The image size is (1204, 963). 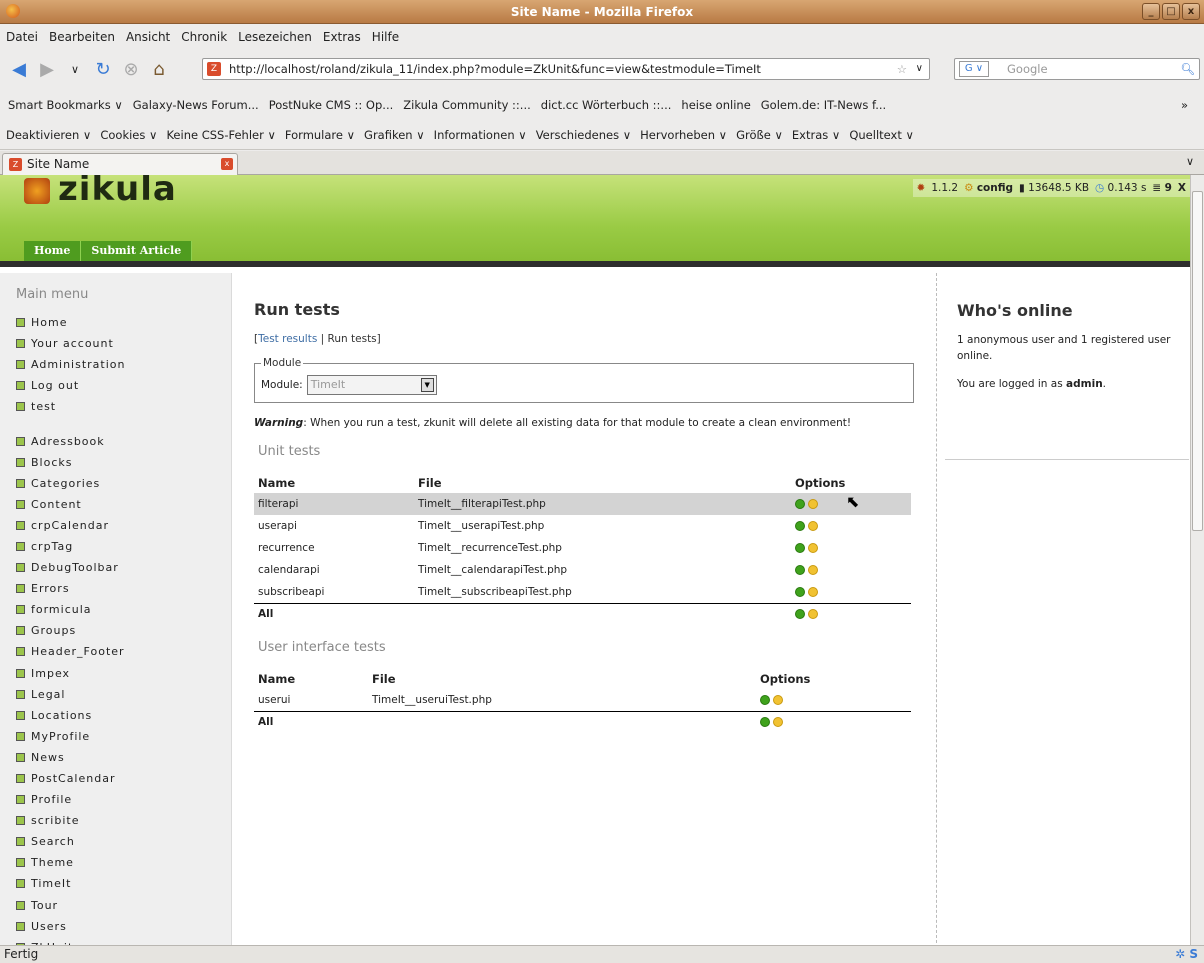 What do you see at coordinates (342, 37) in the screenshot?
I see `menu-extras: Extras` at bounding box center [342, 37].